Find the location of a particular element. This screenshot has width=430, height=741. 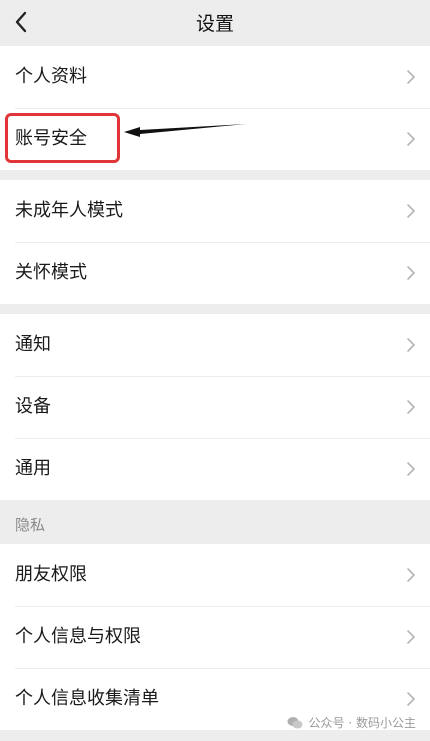

settings-item-label: 通知 is located at coordinates (33, 344).